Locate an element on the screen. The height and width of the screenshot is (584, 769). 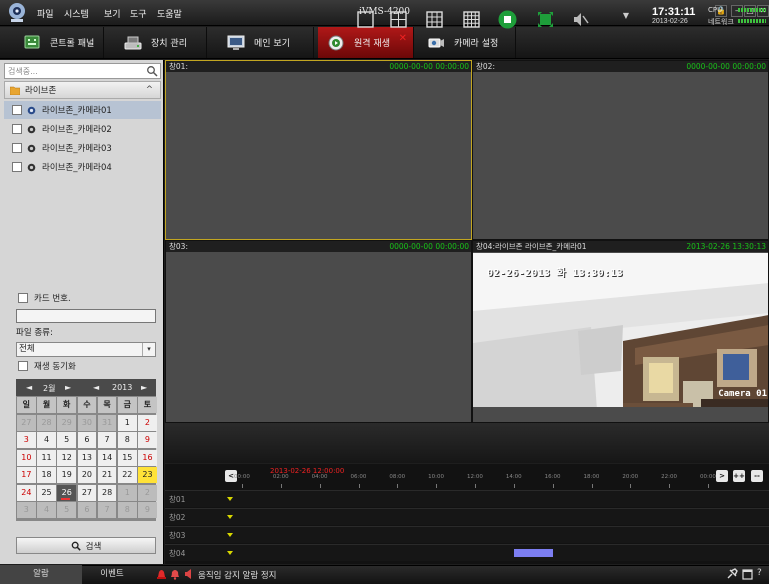
calendar-day: 14 is located at coordinates (107, 457).